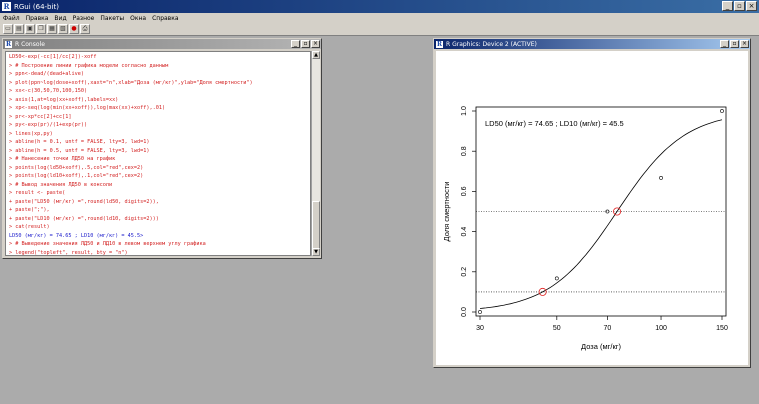  What do you see at coordinates (601, 346) in the screenshot?
I see `x-axis-label: Доза (мг/кг)` at bounding box center [601, 346].